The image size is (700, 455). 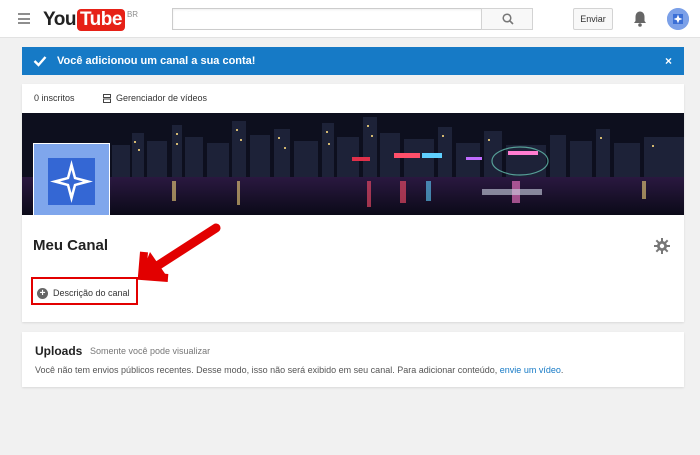 What do you see at coordinates (179, 252) in the screenshot?
I see `annotation-arrow-icon` at bounding box center [179, 252].